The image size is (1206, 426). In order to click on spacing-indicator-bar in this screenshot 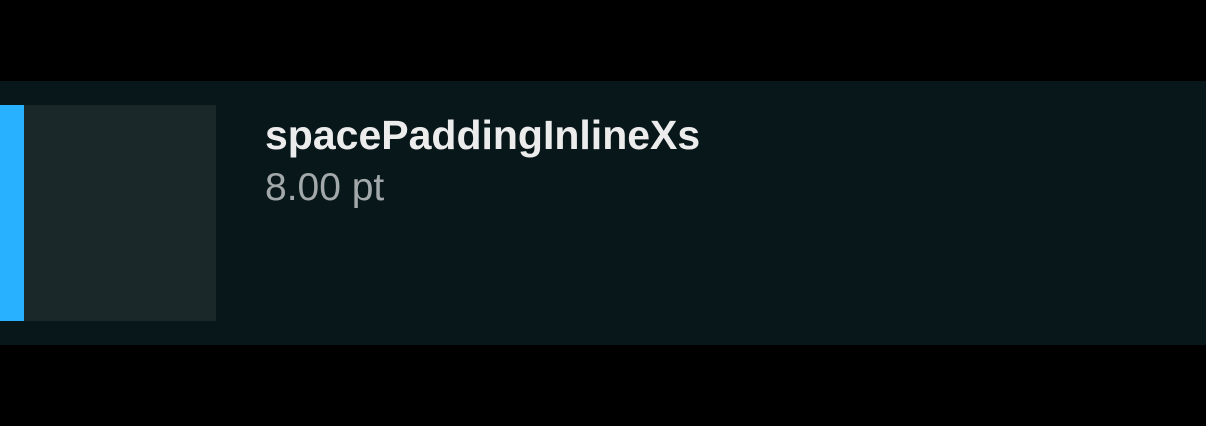, I will do `click(12, 213)`.